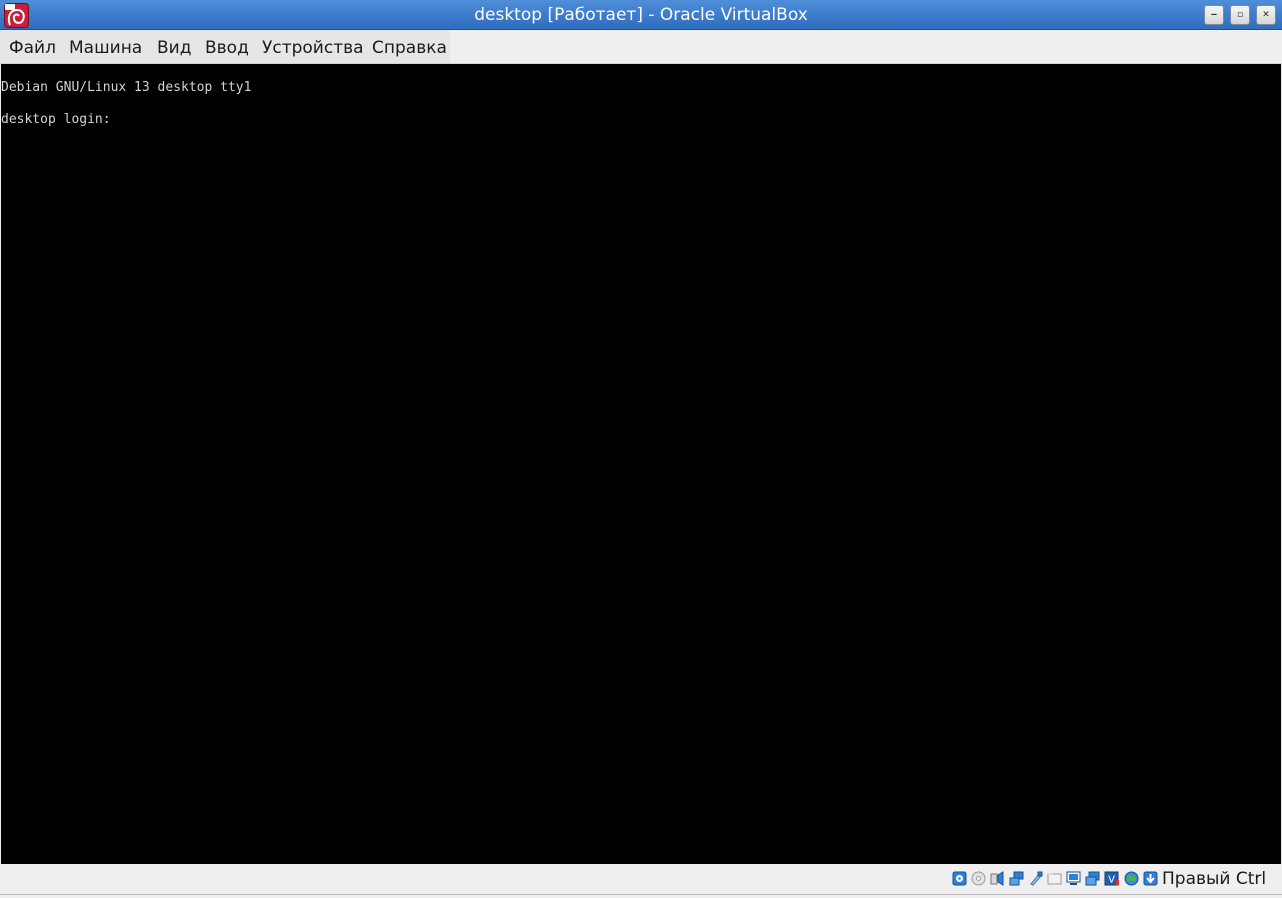  Describe the element at coordinates (174, 48) in the screenshot. I see `menu-view: Вид` at that location.